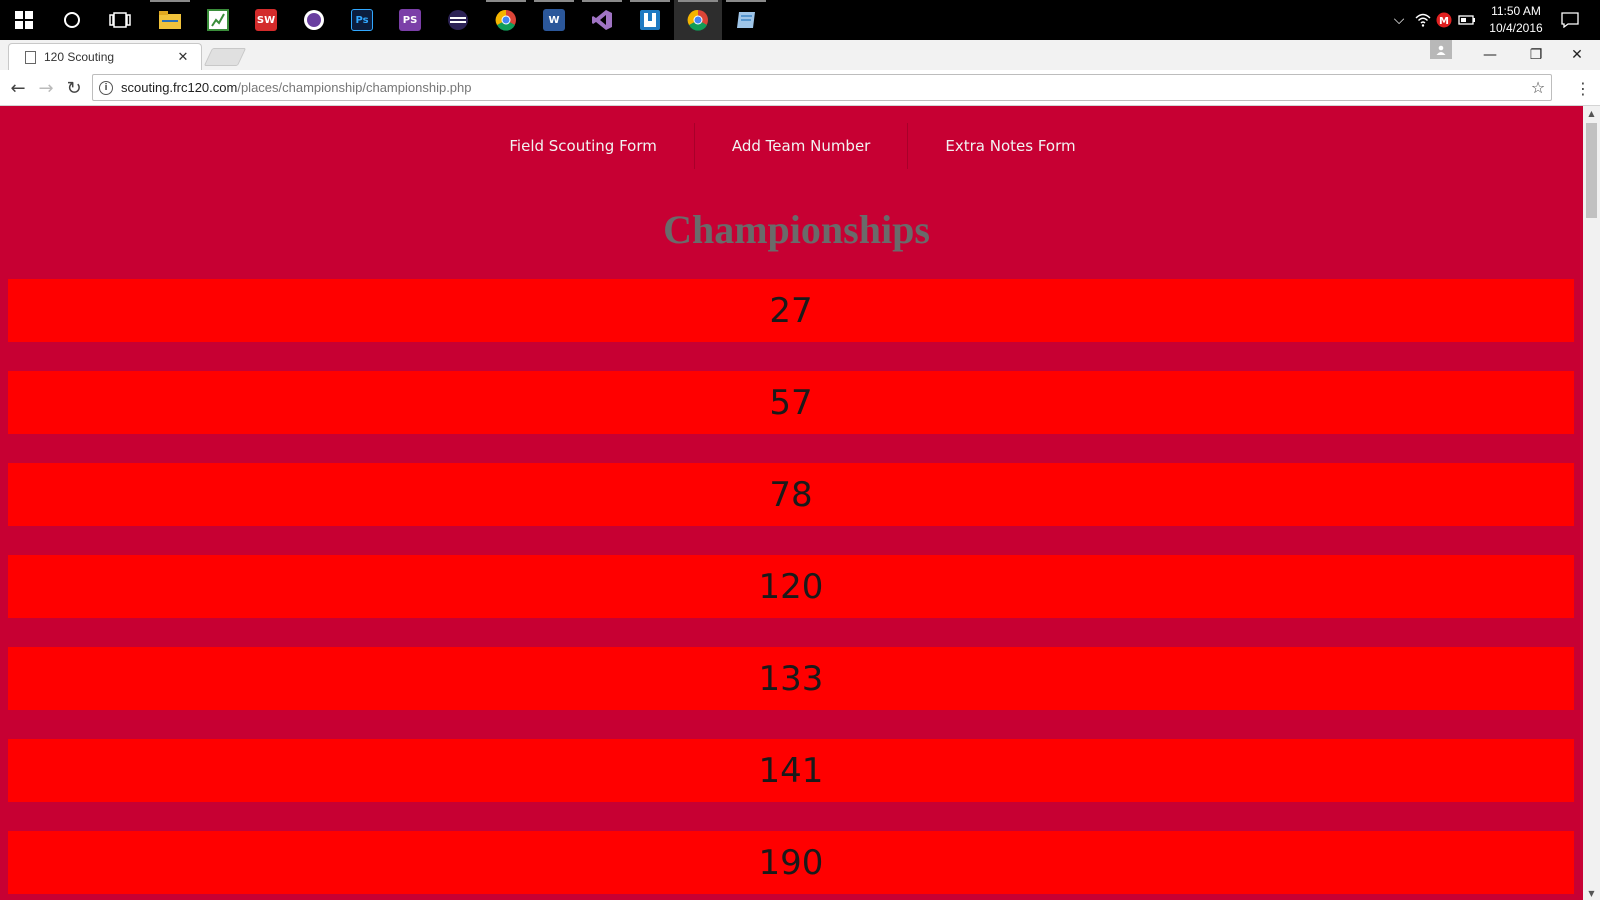 The image size is (1600, 900). I want to click on chrome-active-icon, so click(698, 20).